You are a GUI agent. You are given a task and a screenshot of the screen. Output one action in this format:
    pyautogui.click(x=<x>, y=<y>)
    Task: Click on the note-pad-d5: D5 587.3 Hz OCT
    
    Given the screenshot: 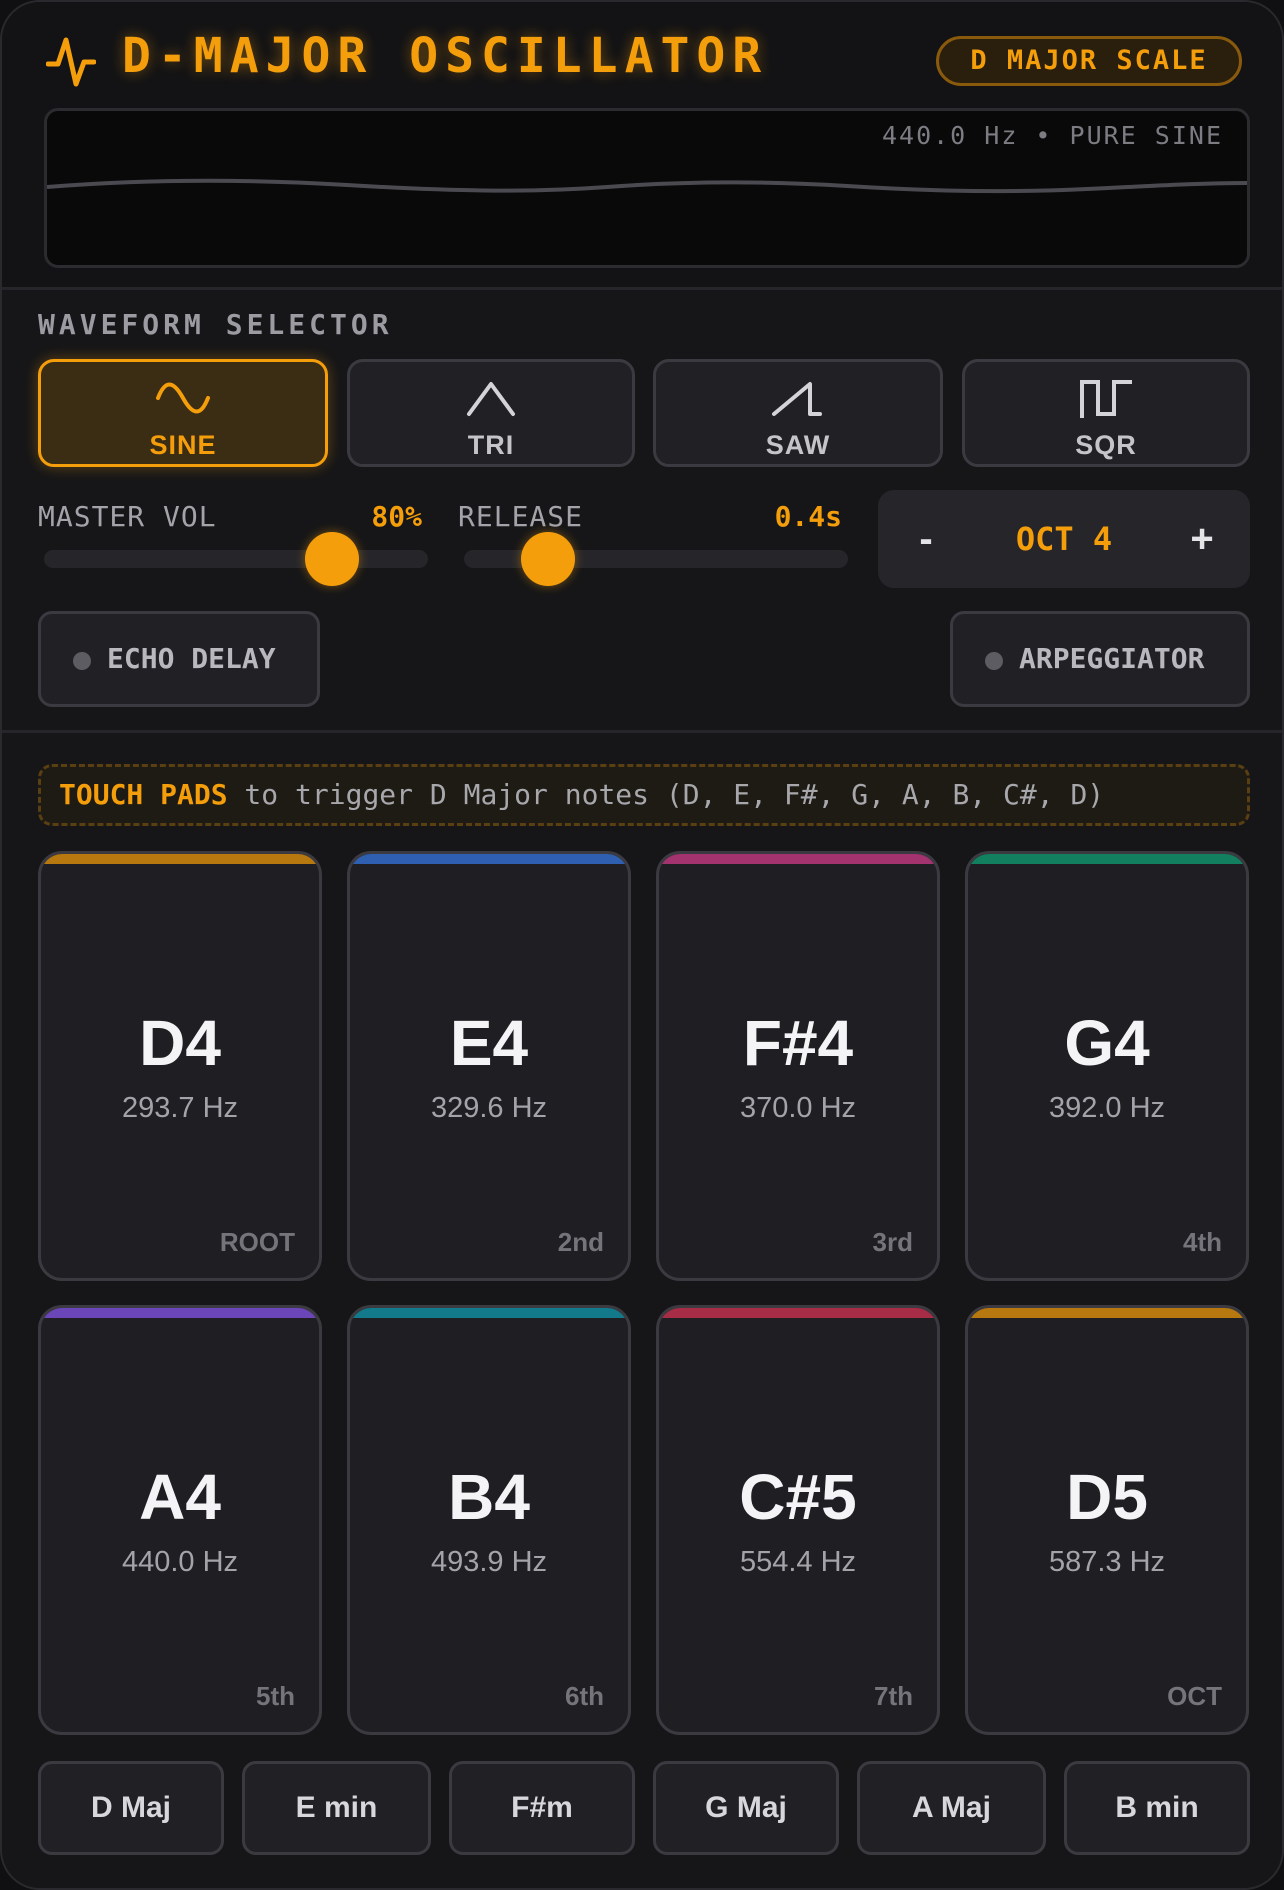 What is the action you would take?
    pyautogui.click(x=1107, y=1520)
    